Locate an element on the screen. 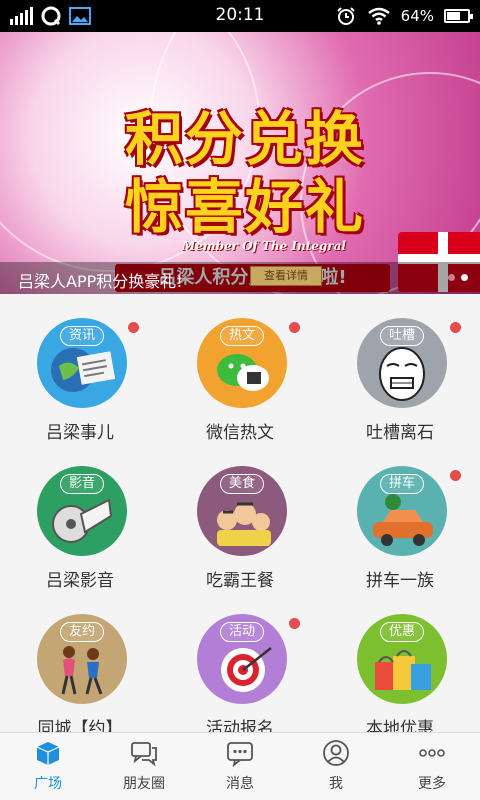 The image size is (480, 800). dancers-icon: 友约 is located at coordinates (82, 659).